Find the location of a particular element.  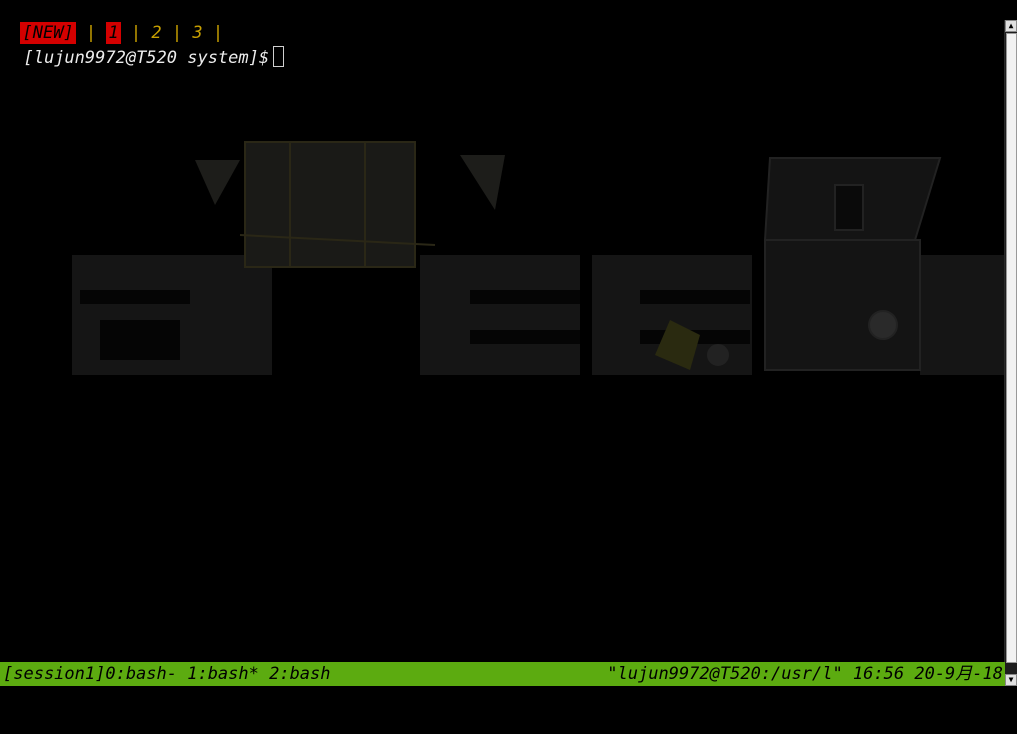

vertical-scrollbar: ▲ ▼ is located at coordinates (1010, 353).